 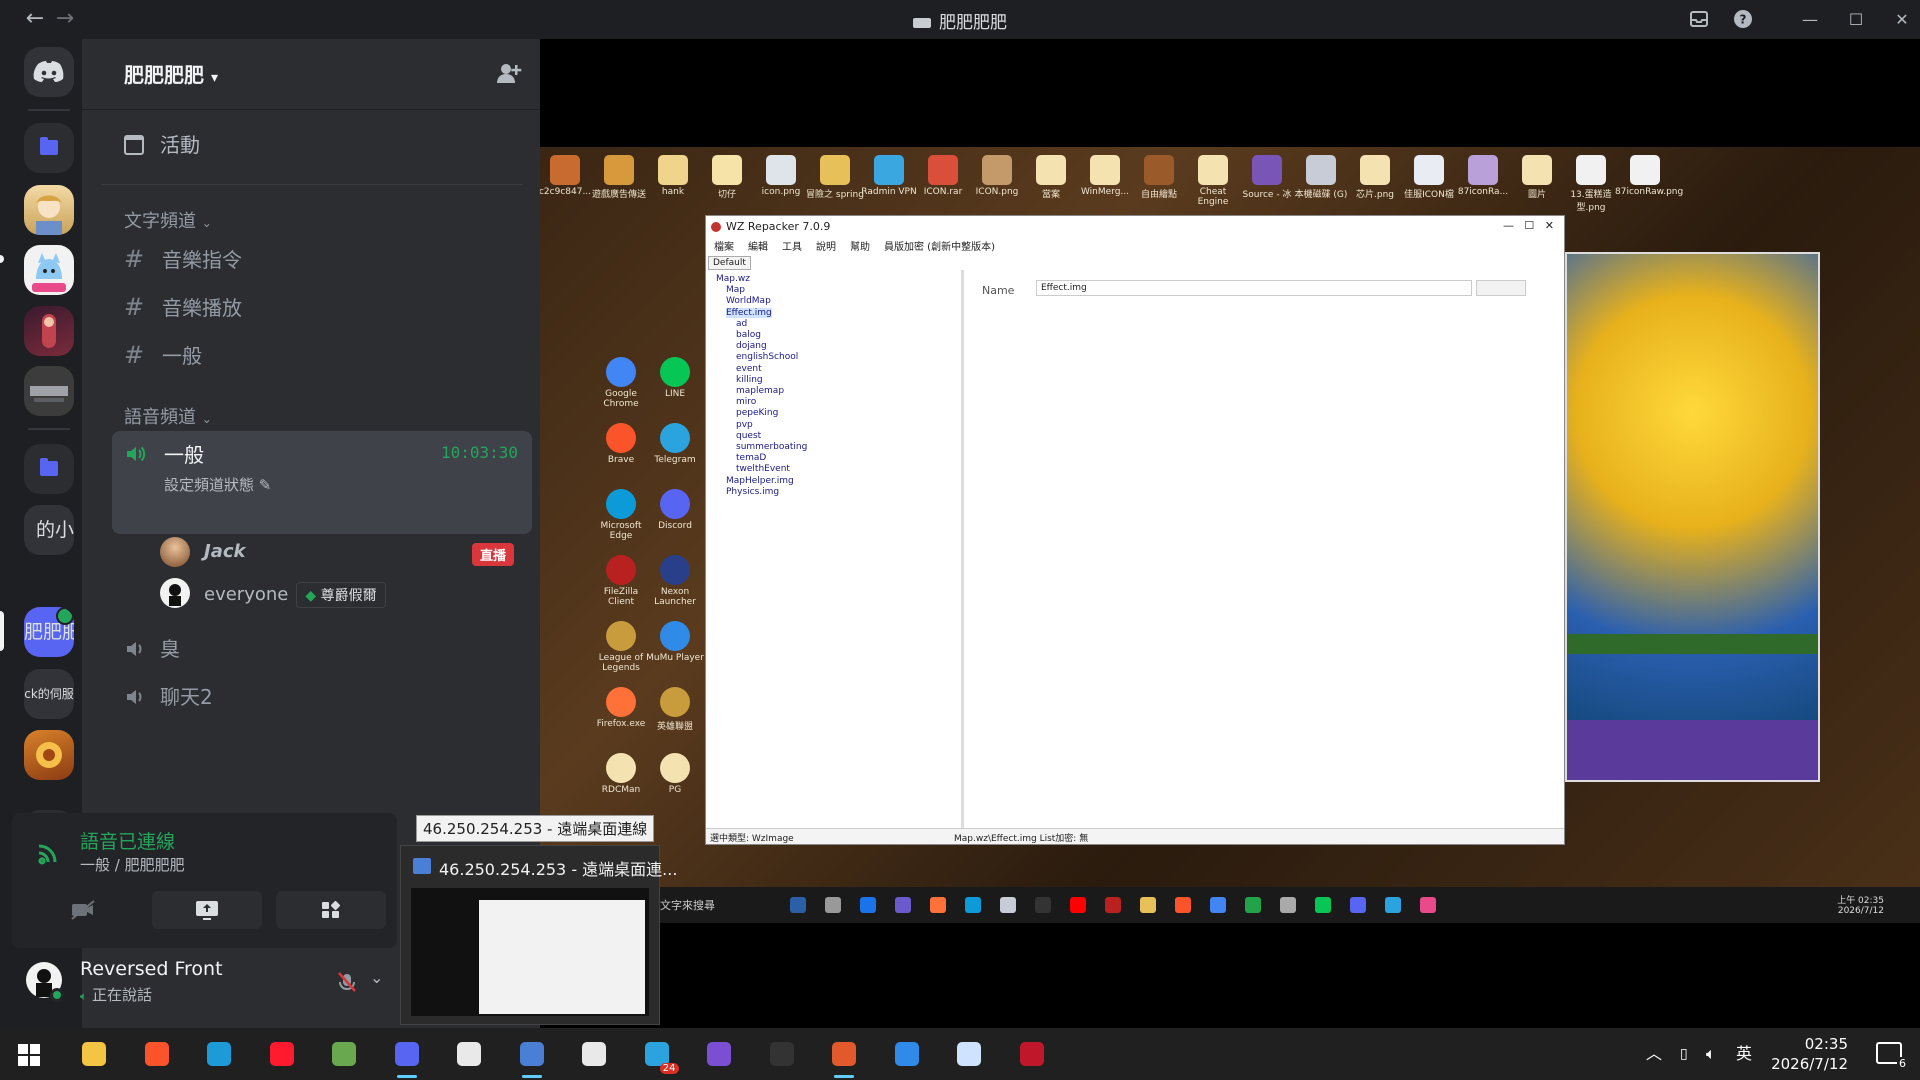 I want to click on category-voice: 語音頻道 ⌄, so click(x=168, y=416).